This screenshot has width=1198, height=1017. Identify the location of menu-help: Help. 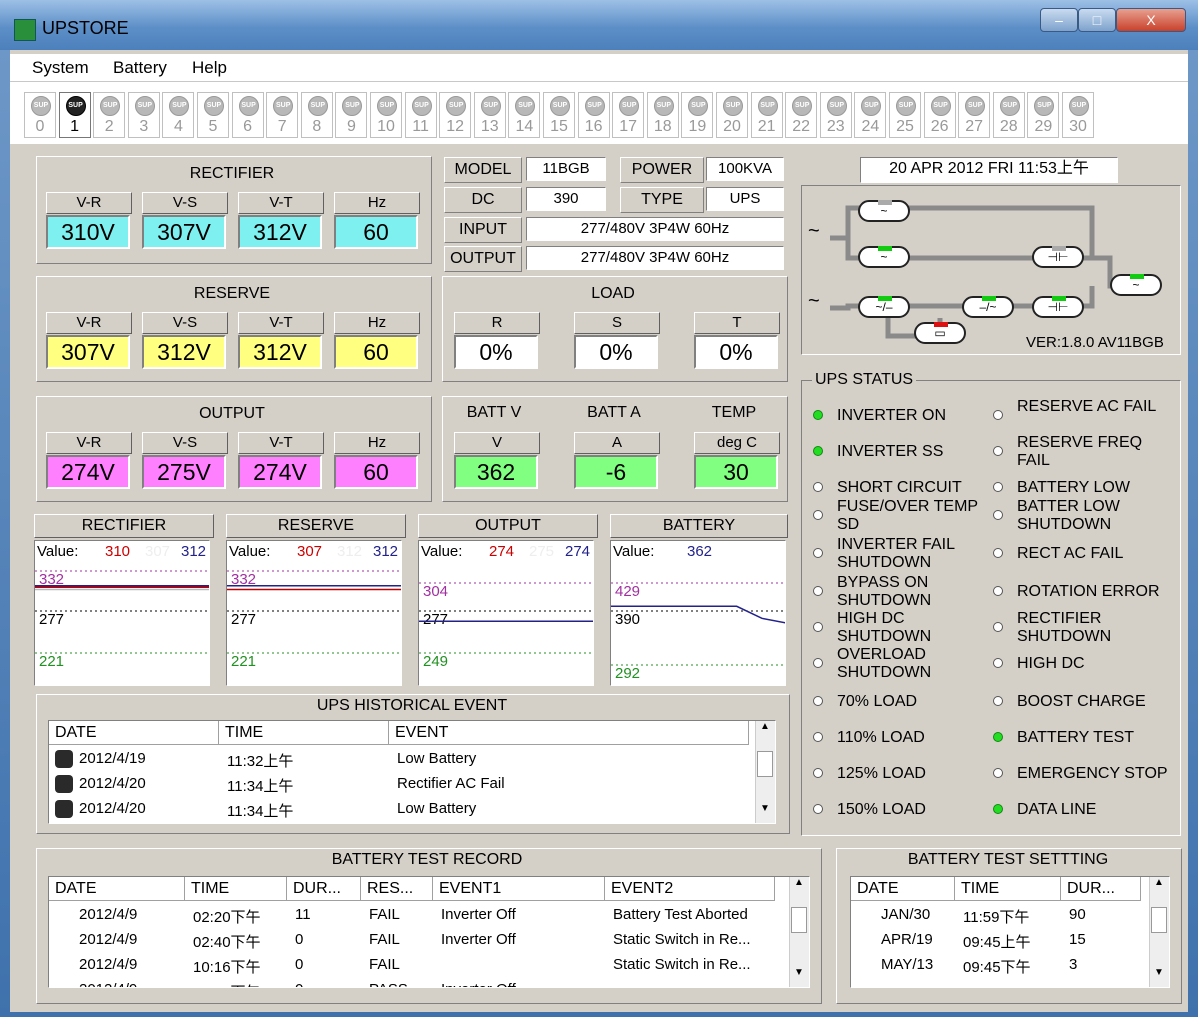
(209, 68).